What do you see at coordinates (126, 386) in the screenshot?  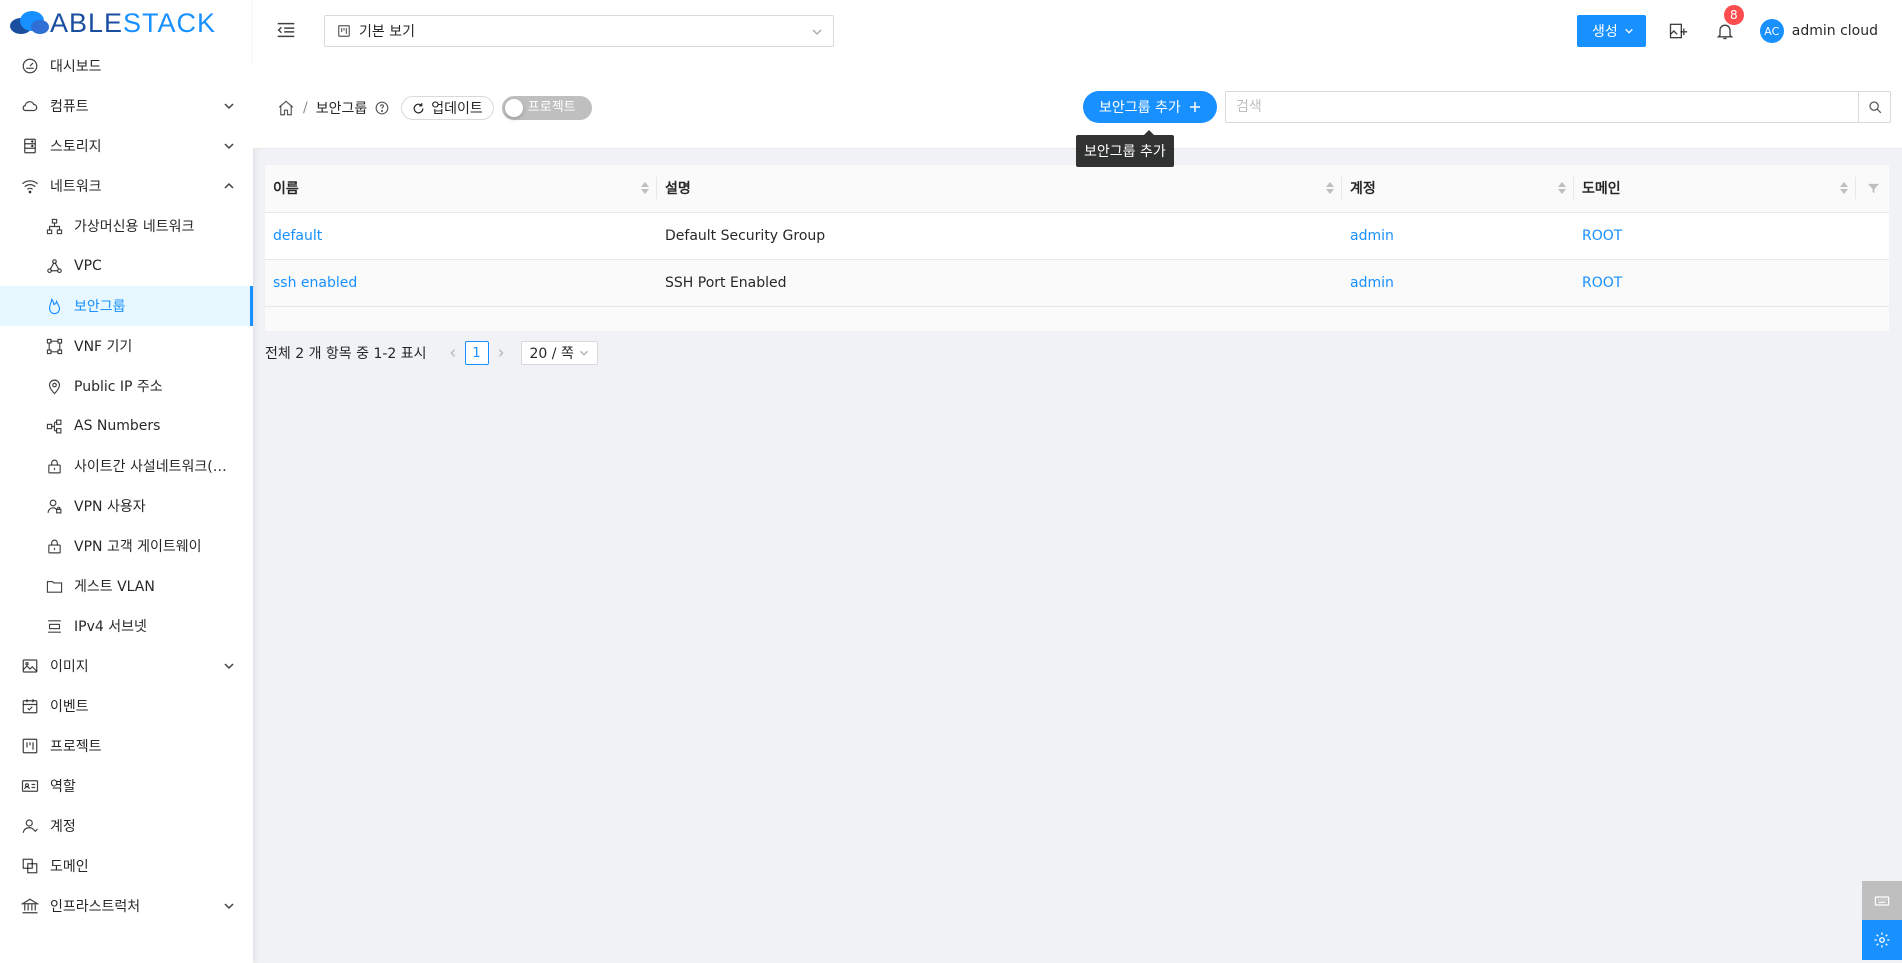 I see `sidebar-item-public-ip: Public IP 주소` at bounding box center [126, 386].